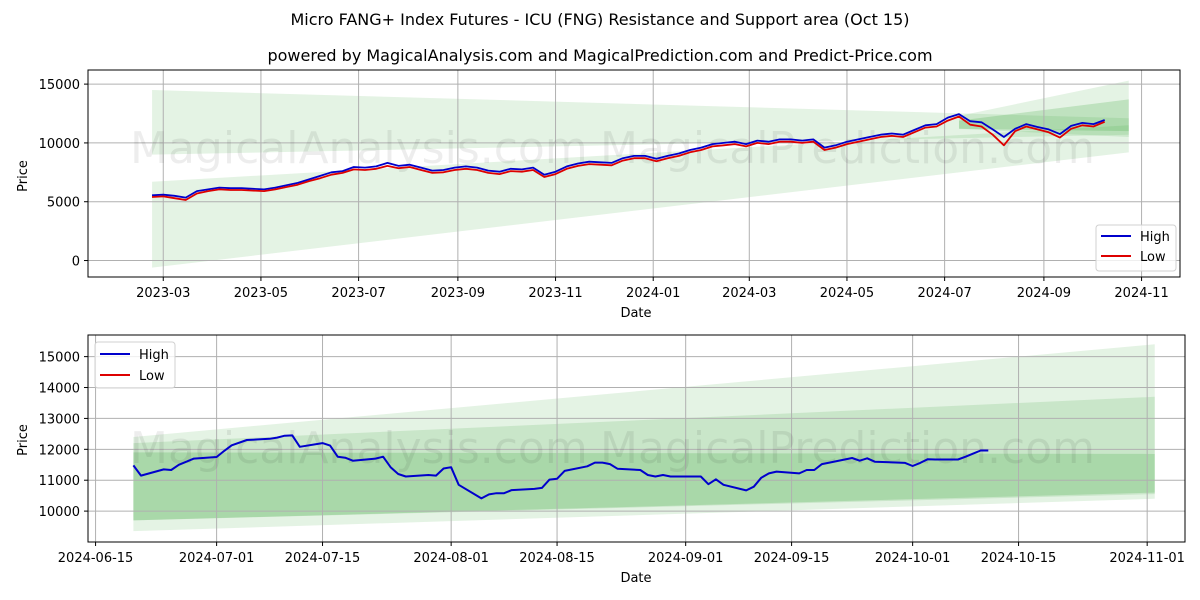  Describe the element at coordinates (59, 419) in the screenshot. I see `y-tick-label: 13000` at that location.